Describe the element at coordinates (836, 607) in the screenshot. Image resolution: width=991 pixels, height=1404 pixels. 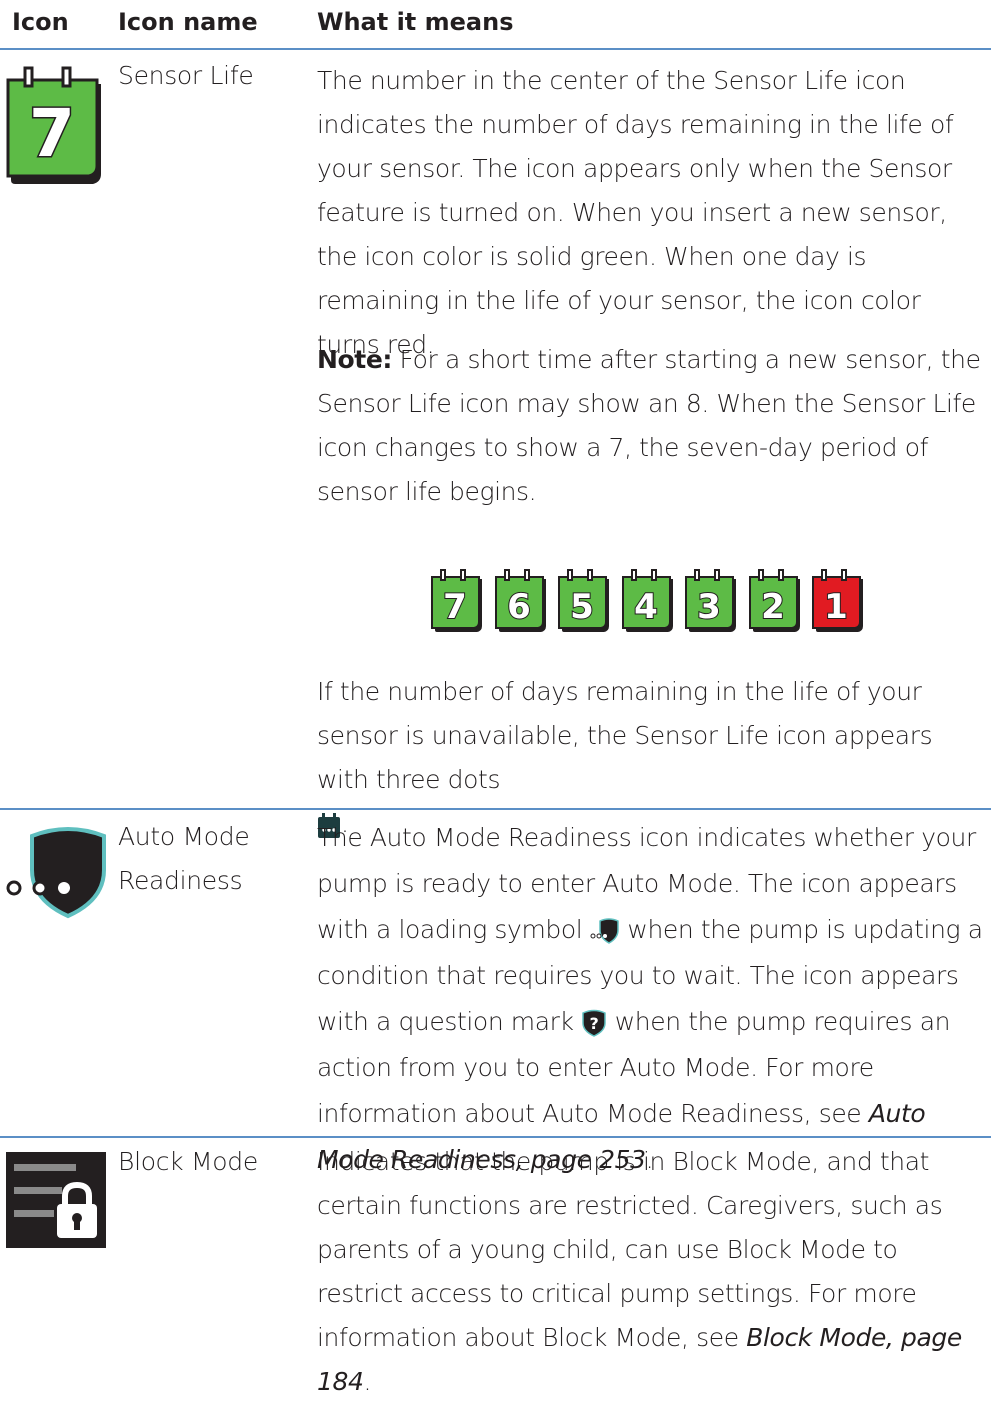
I see `sensor-life-day-number: 1` at that location.